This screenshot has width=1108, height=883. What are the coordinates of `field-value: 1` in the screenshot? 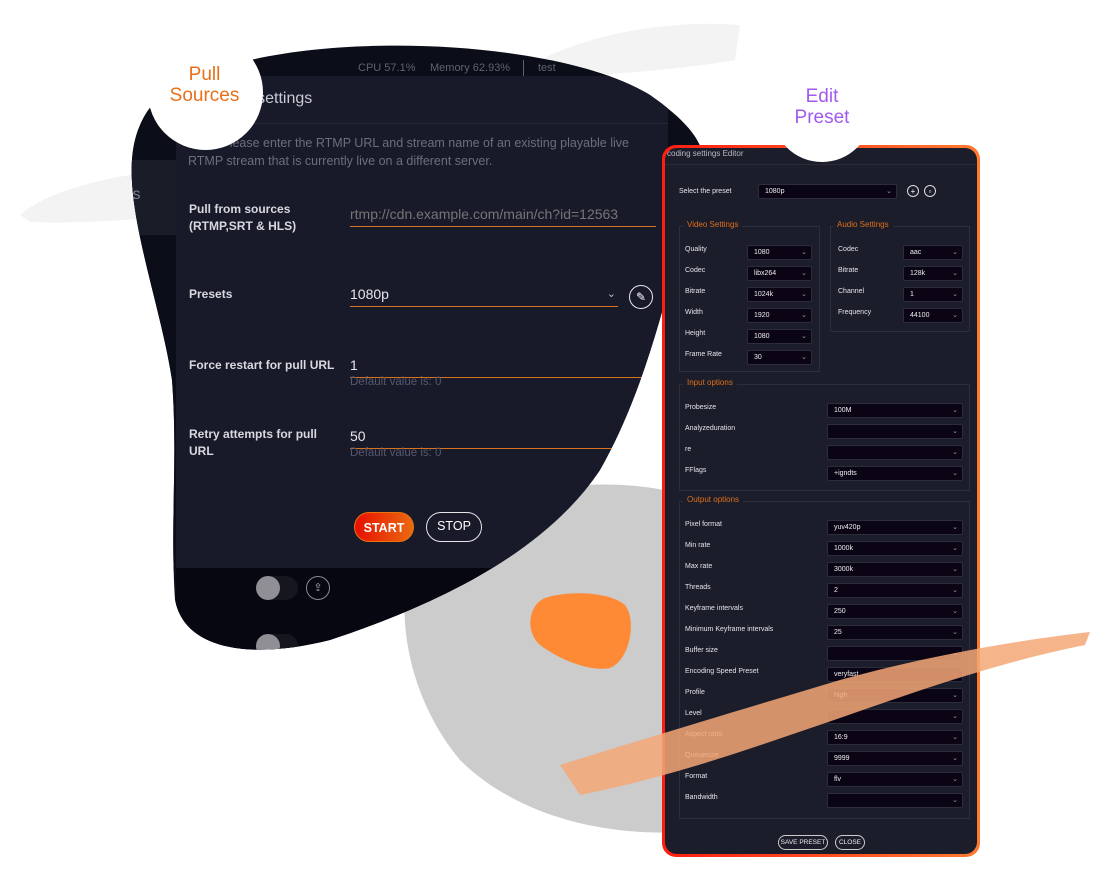 It's located at (912, 294).